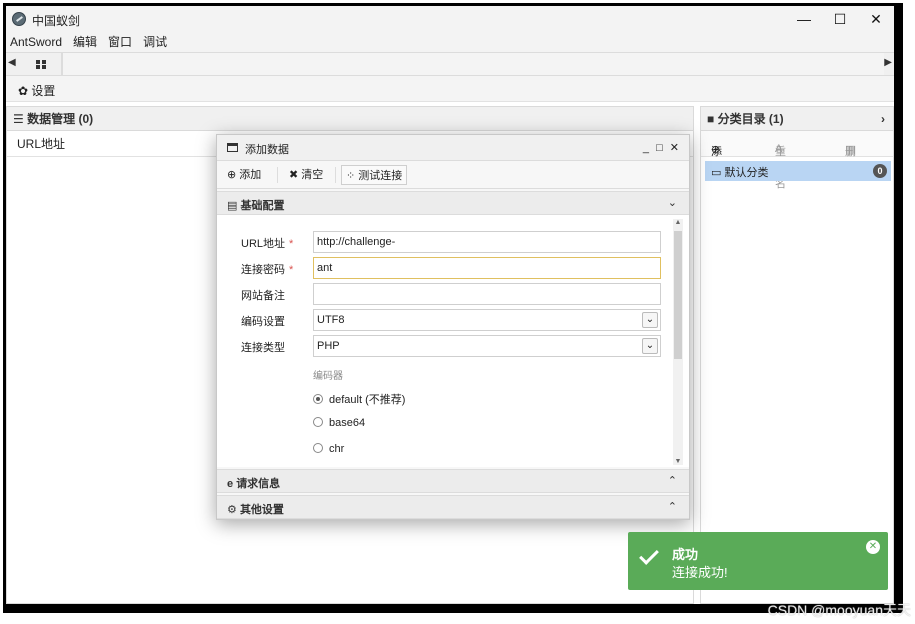 Image resolution: width=915 pixels, height=624 pixels. I want to click on document-icon: ▤, so click(232, 206).